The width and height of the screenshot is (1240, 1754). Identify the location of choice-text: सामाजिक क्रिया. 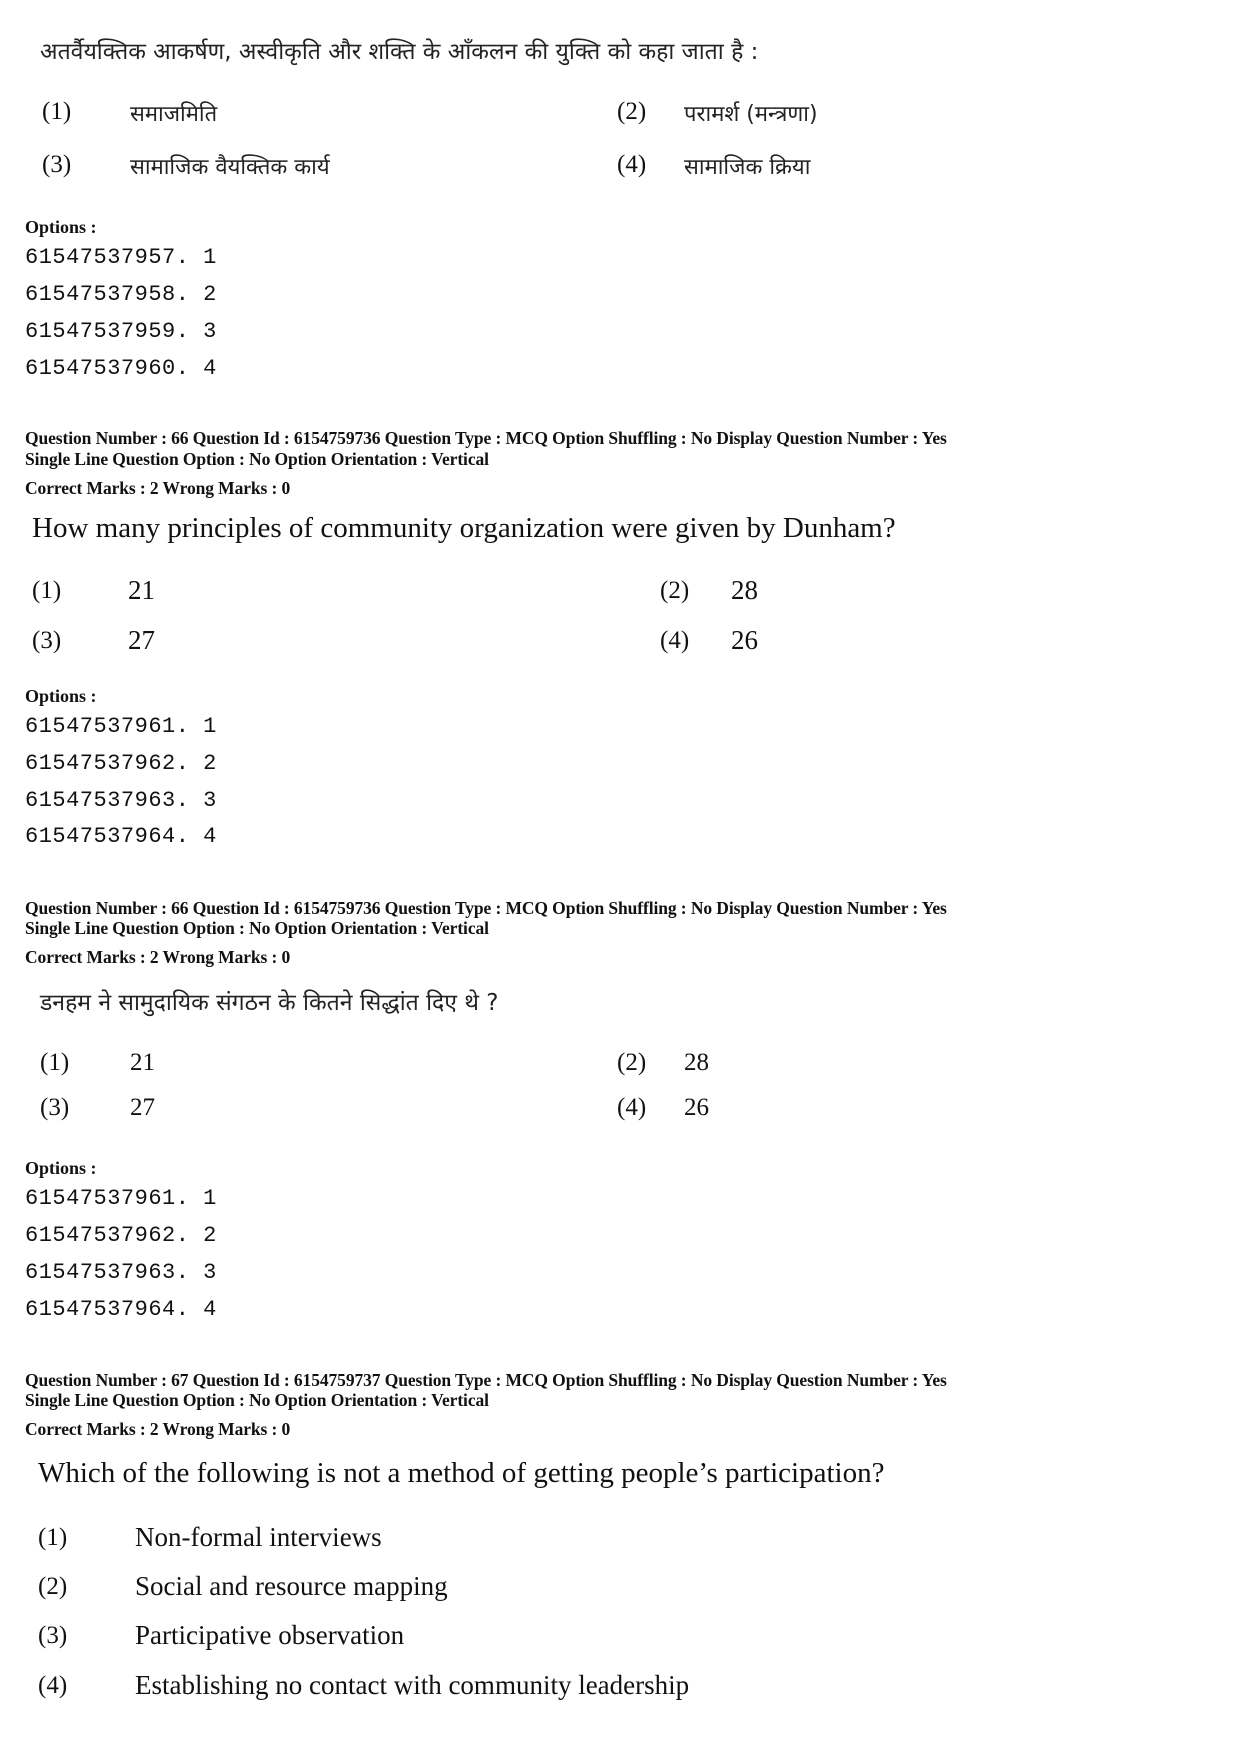
(747, 167).